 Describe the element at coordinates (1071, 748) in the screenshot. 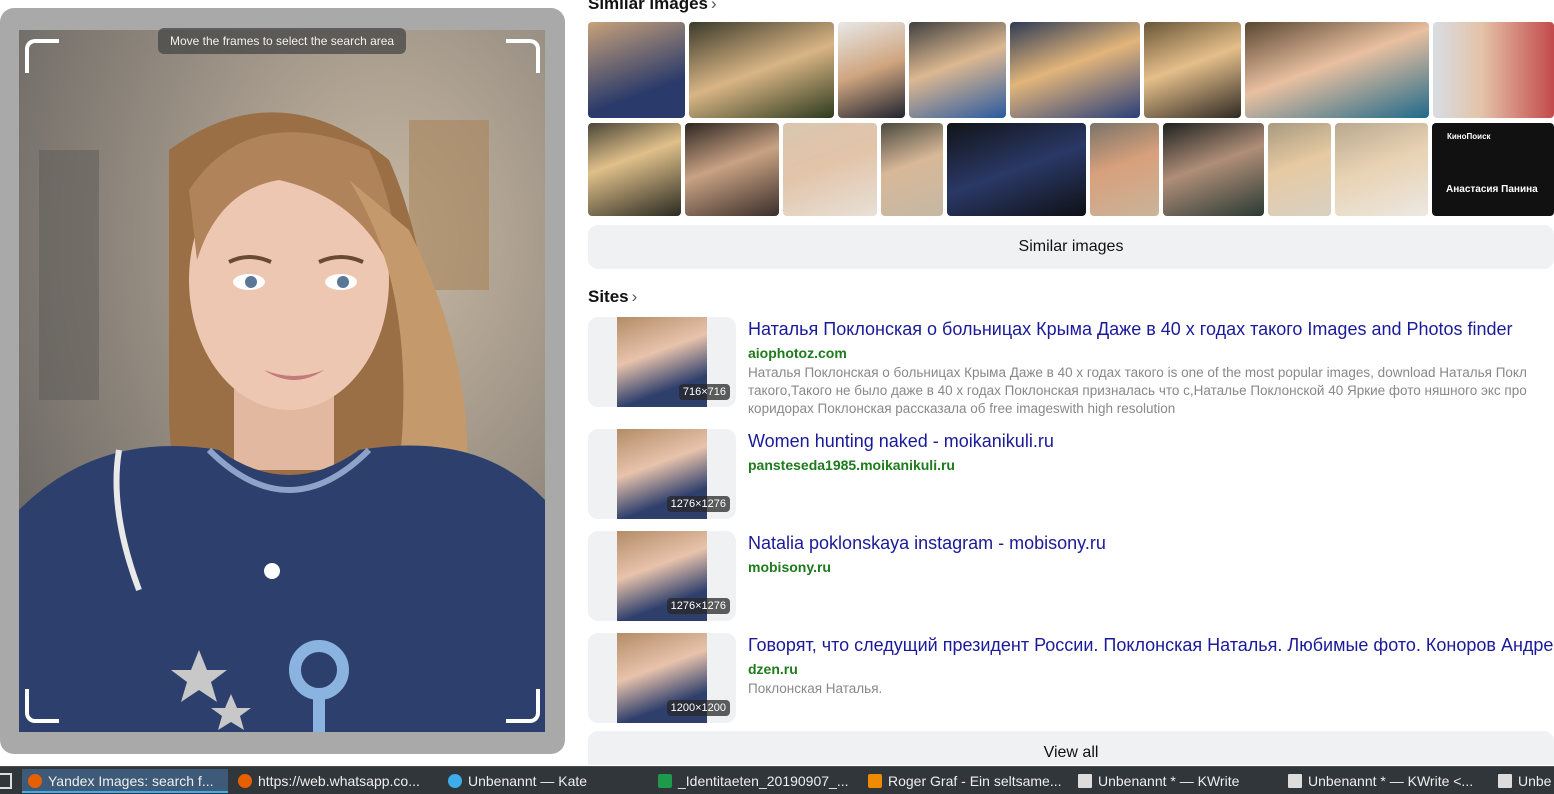

I see `view-all-button: View all` at that location.